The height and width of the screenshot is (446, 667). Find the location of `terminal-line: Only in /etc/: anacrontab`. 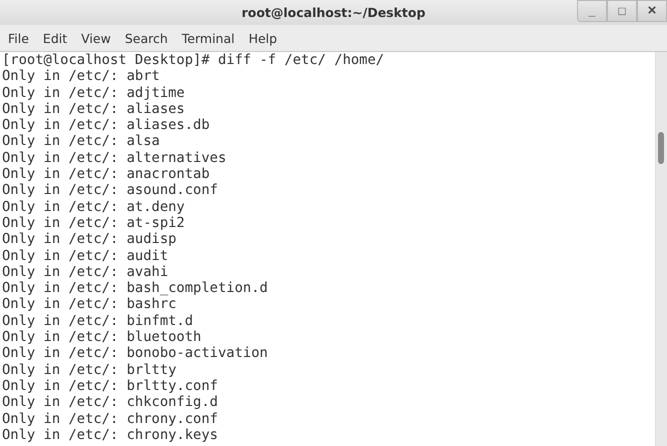

terminal-line: Only in /etc/: anacrontab is located at coordinates (106, 174).